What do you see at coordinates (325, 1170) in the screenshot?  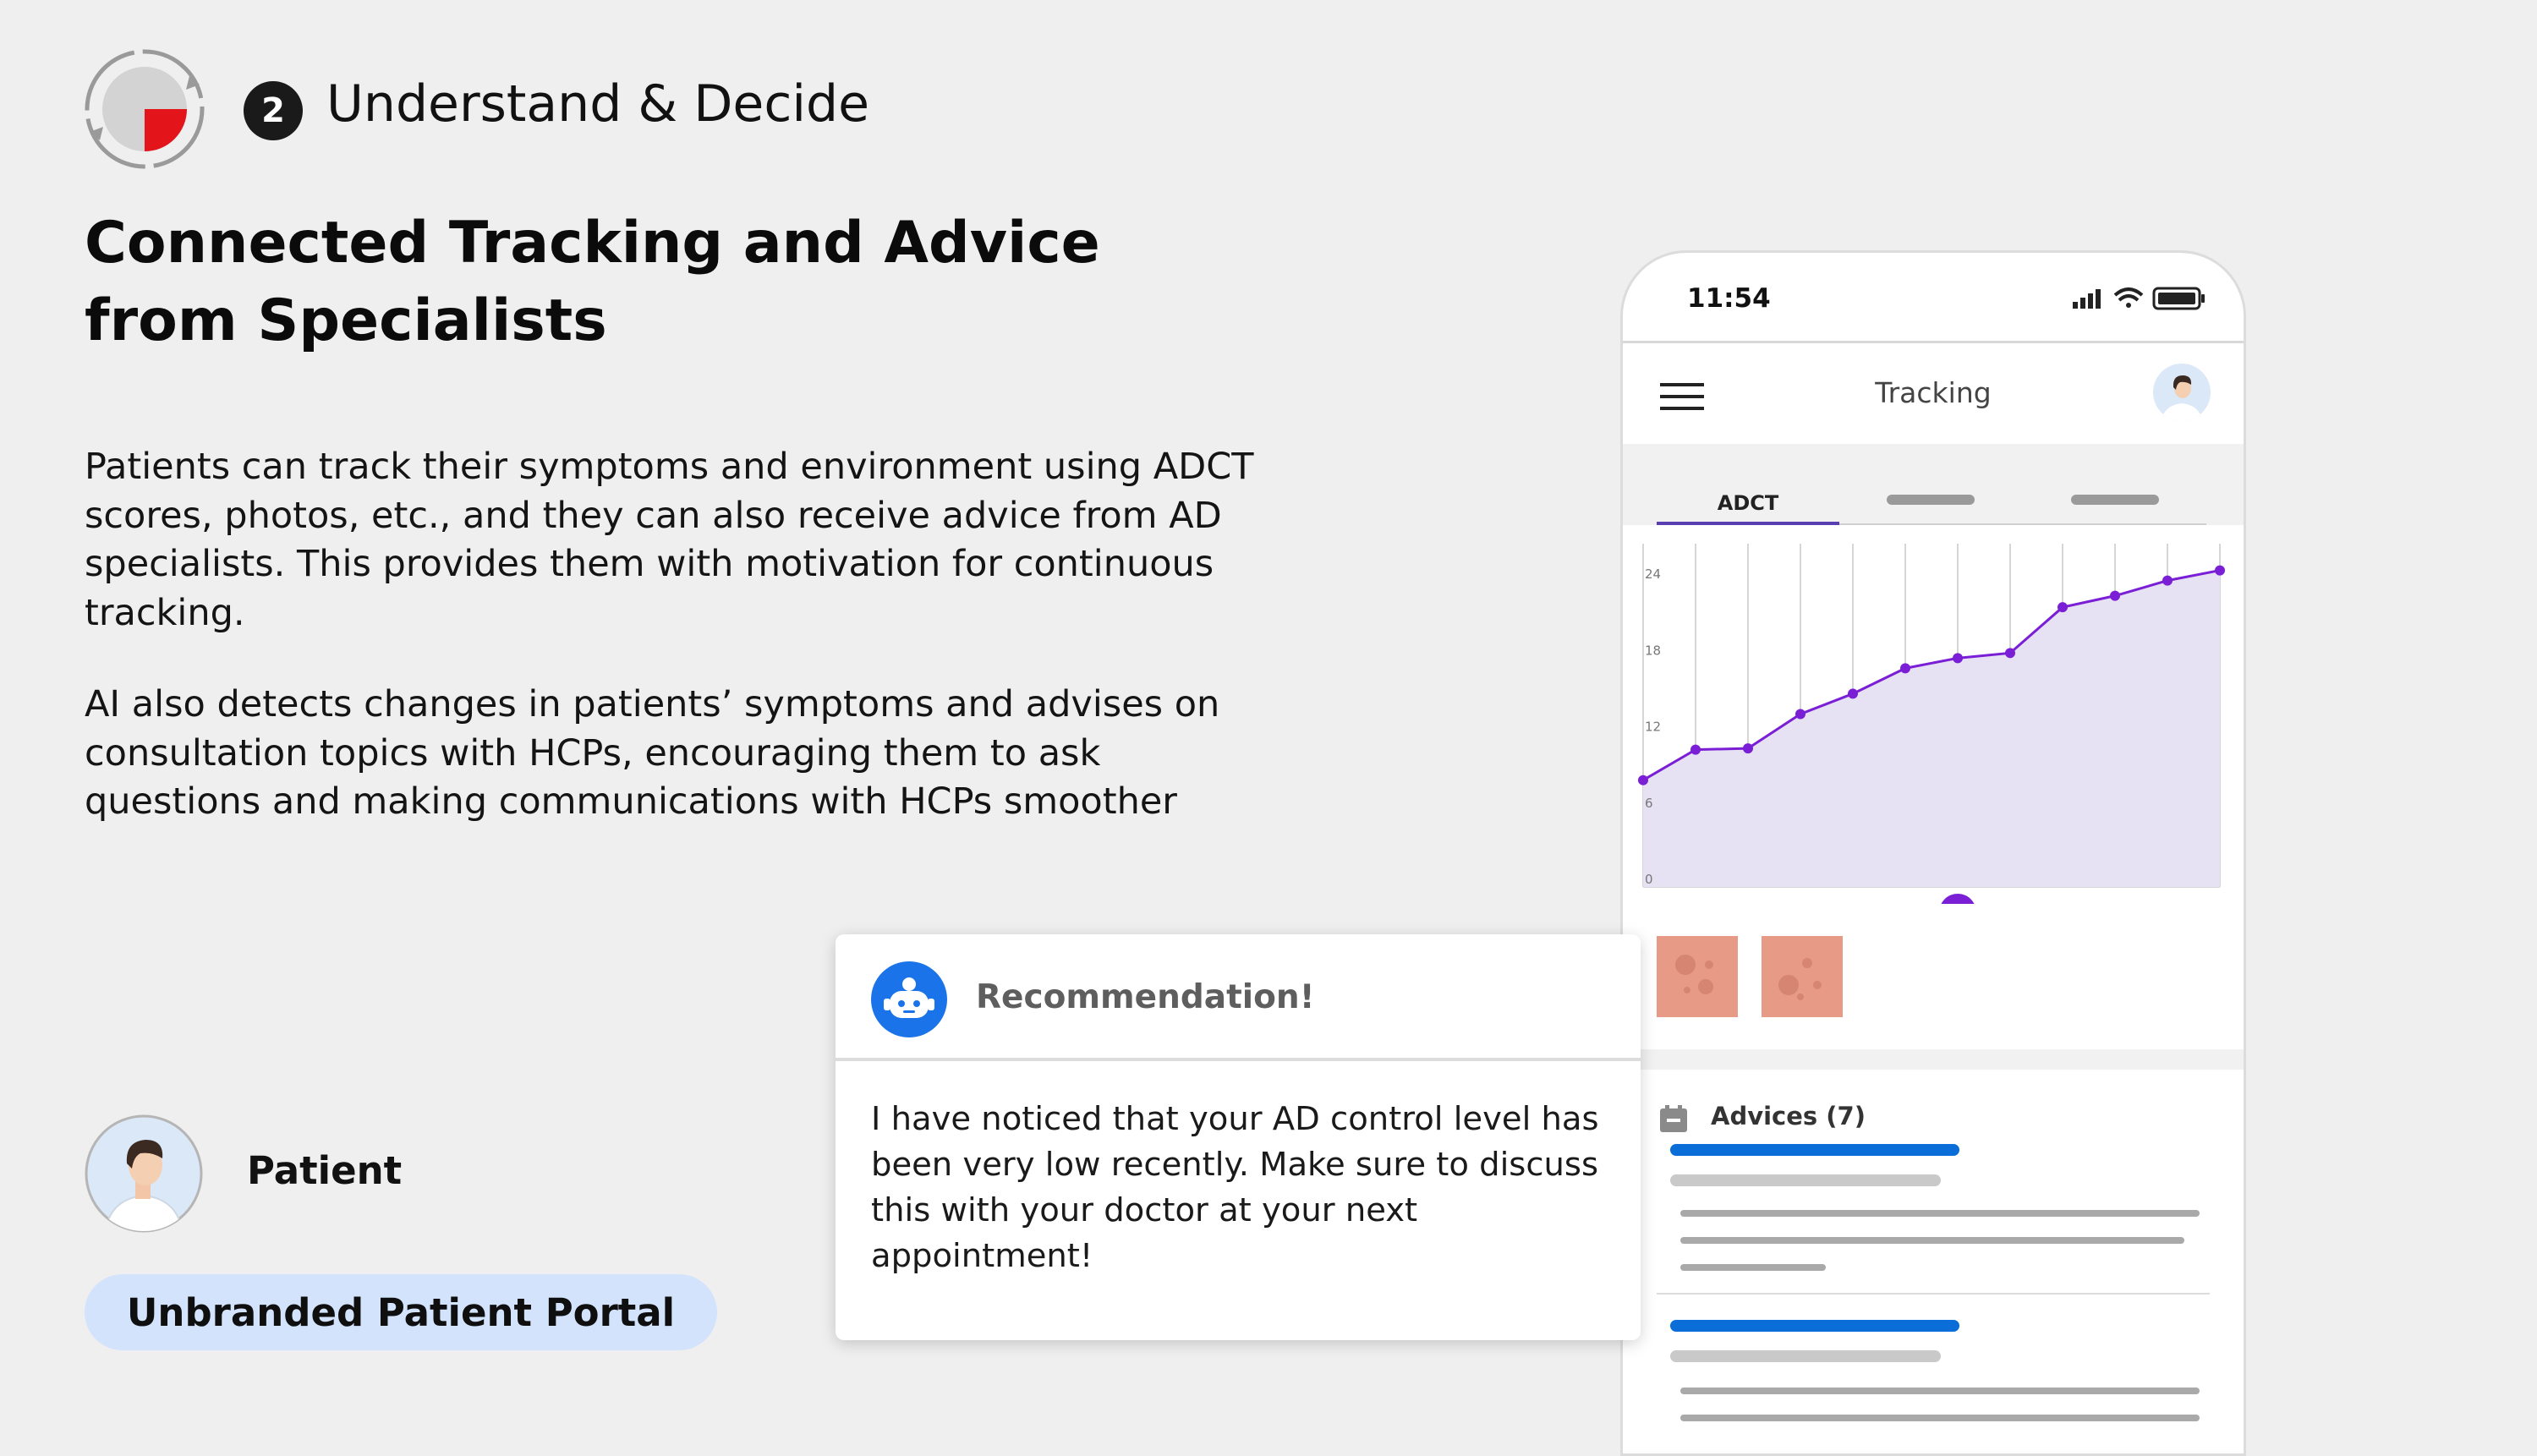 I see `patient-label: Patient` at bounding box center [325, 1170].